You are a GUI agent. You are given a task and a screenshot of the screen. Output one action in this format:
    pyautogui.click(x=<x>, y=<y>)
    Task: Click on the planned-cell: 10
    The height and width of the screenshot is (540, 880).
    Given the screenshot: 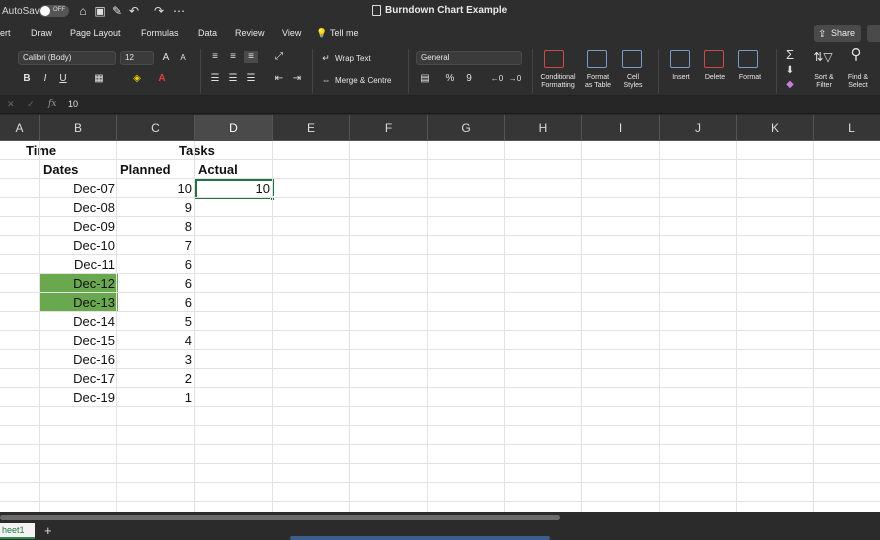 What is the action you would take?
    pyautogui.click(x=156, y=188)
    